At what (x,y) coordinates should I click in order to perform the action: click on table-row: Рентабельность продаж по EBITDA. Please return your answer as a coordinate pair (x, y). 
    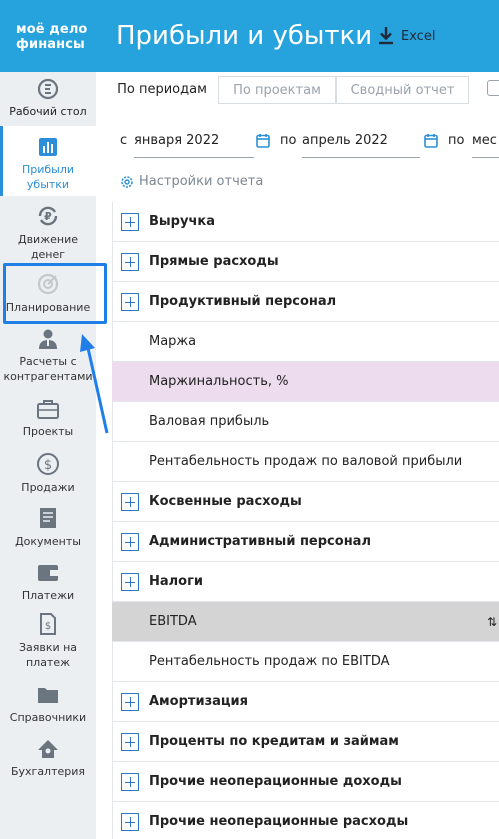
    Looking at the image, I should click on (305, 662).